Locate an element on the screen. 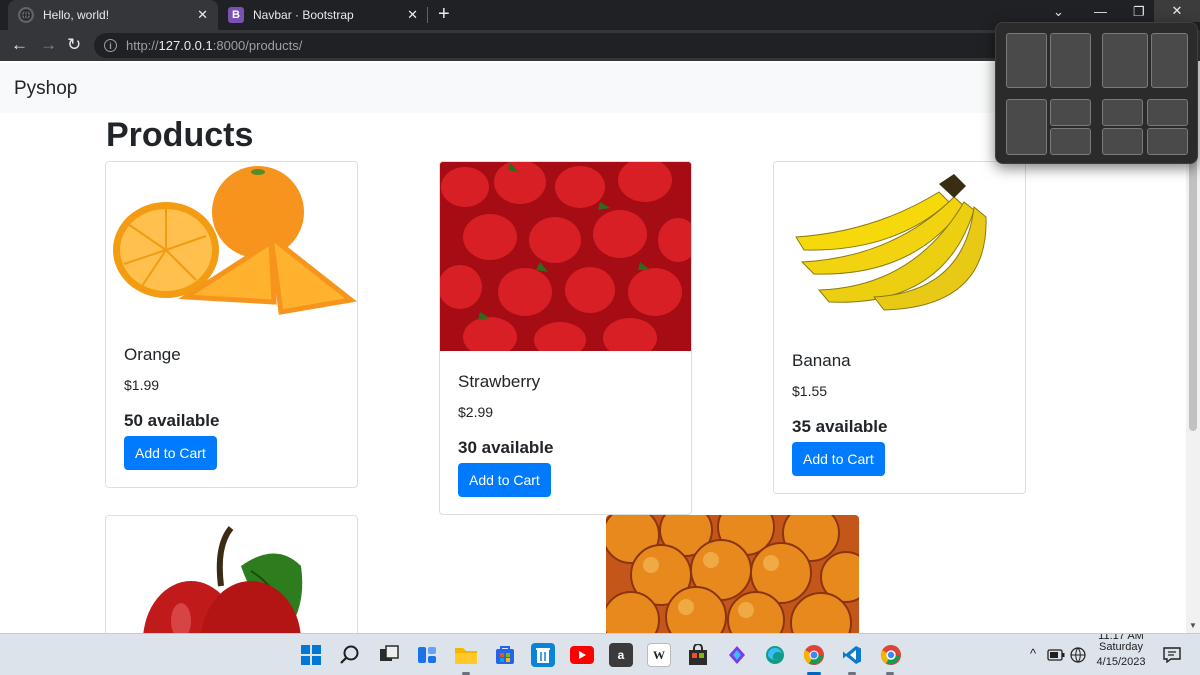 This screenshot has height=675, width=1200. product-price: $1.55 is located at coordinates (810, 391).